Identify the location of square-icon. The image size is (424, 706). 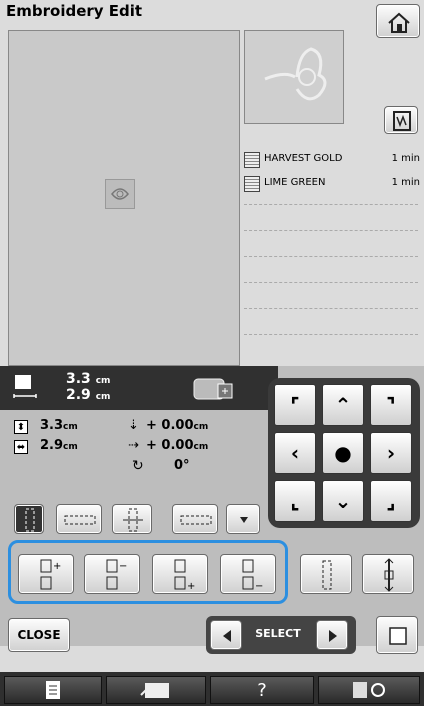
(398, 636).